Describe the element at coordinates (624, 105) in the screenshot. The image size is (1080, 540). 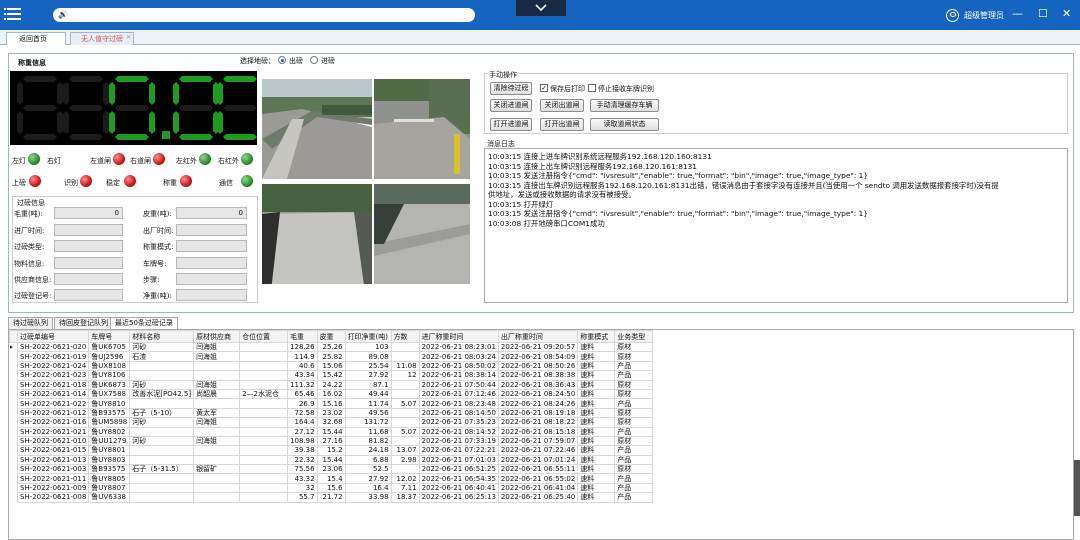
I see `clear-cache-vehicle-button: 手动清理缓存车辆` at that location.